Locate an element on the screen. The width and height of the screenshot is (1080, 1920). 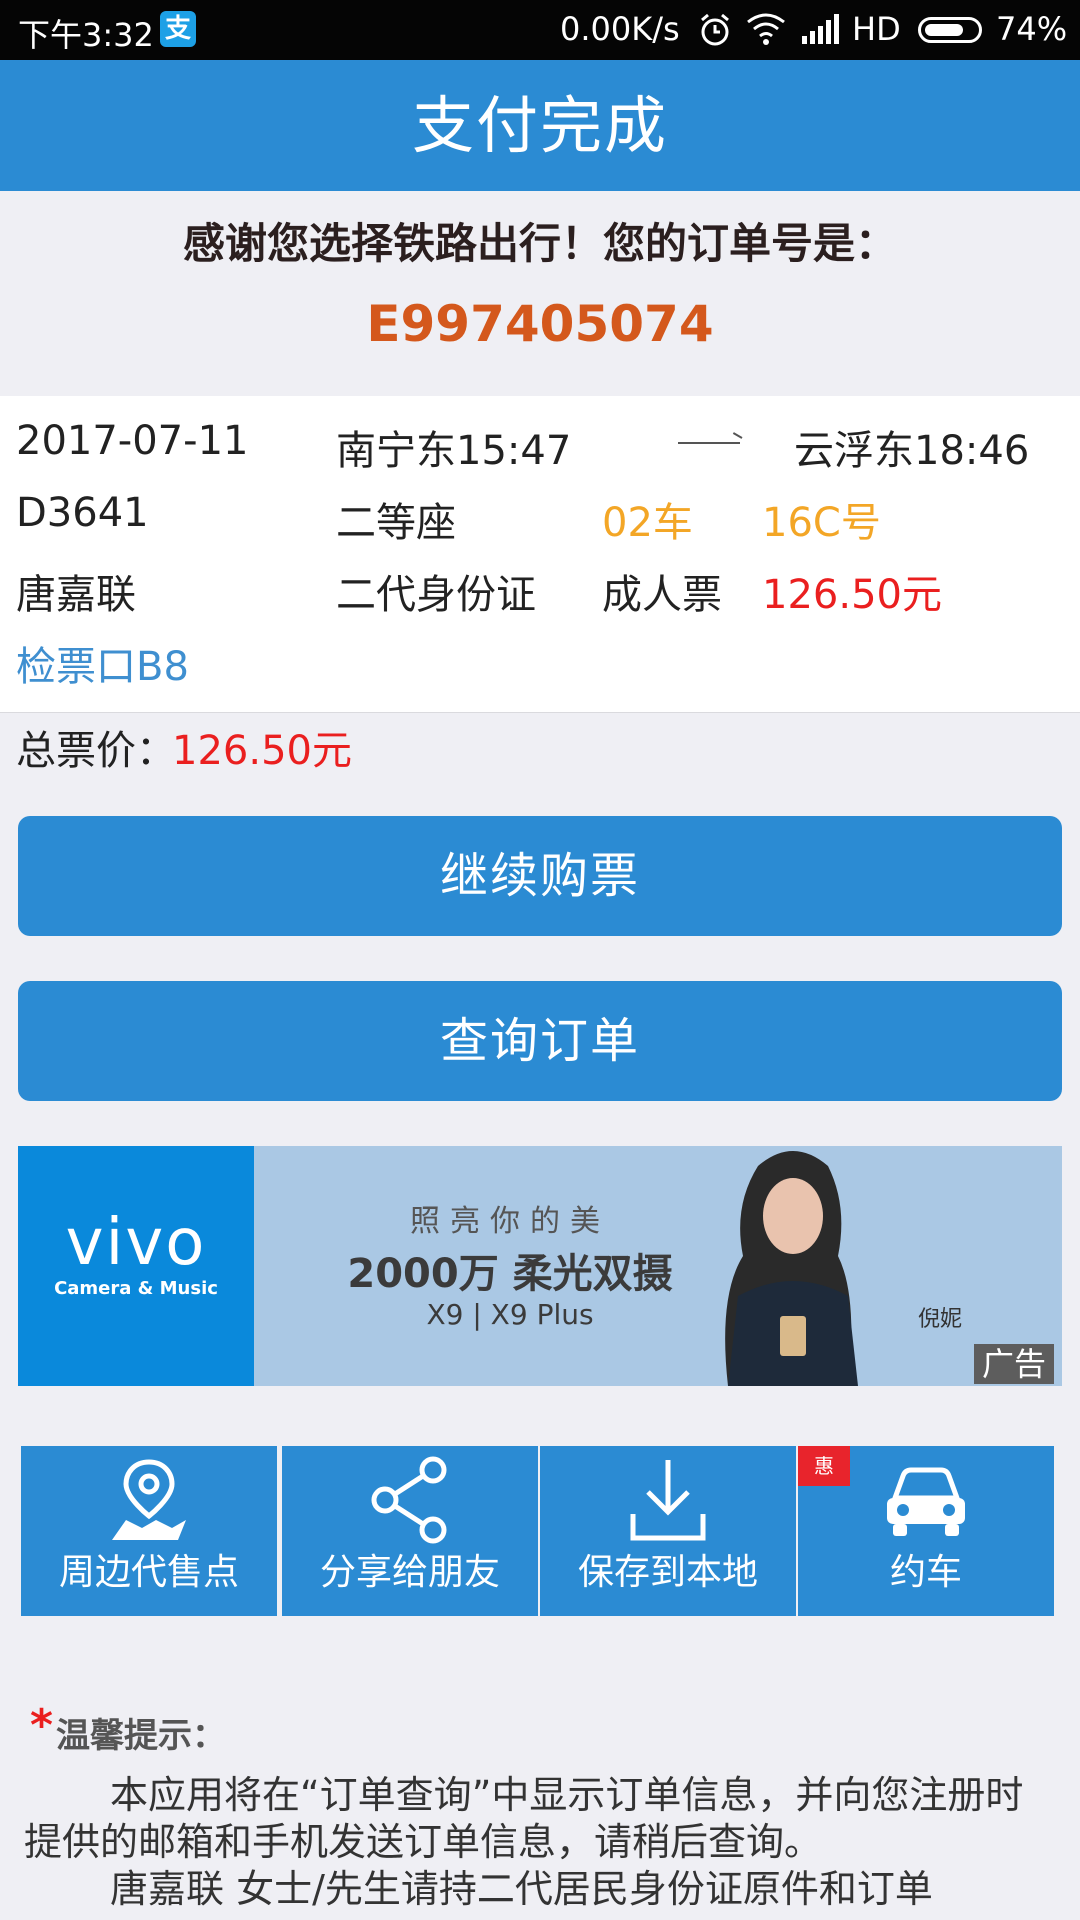
battery-icon is located at coordinates (950, 30).